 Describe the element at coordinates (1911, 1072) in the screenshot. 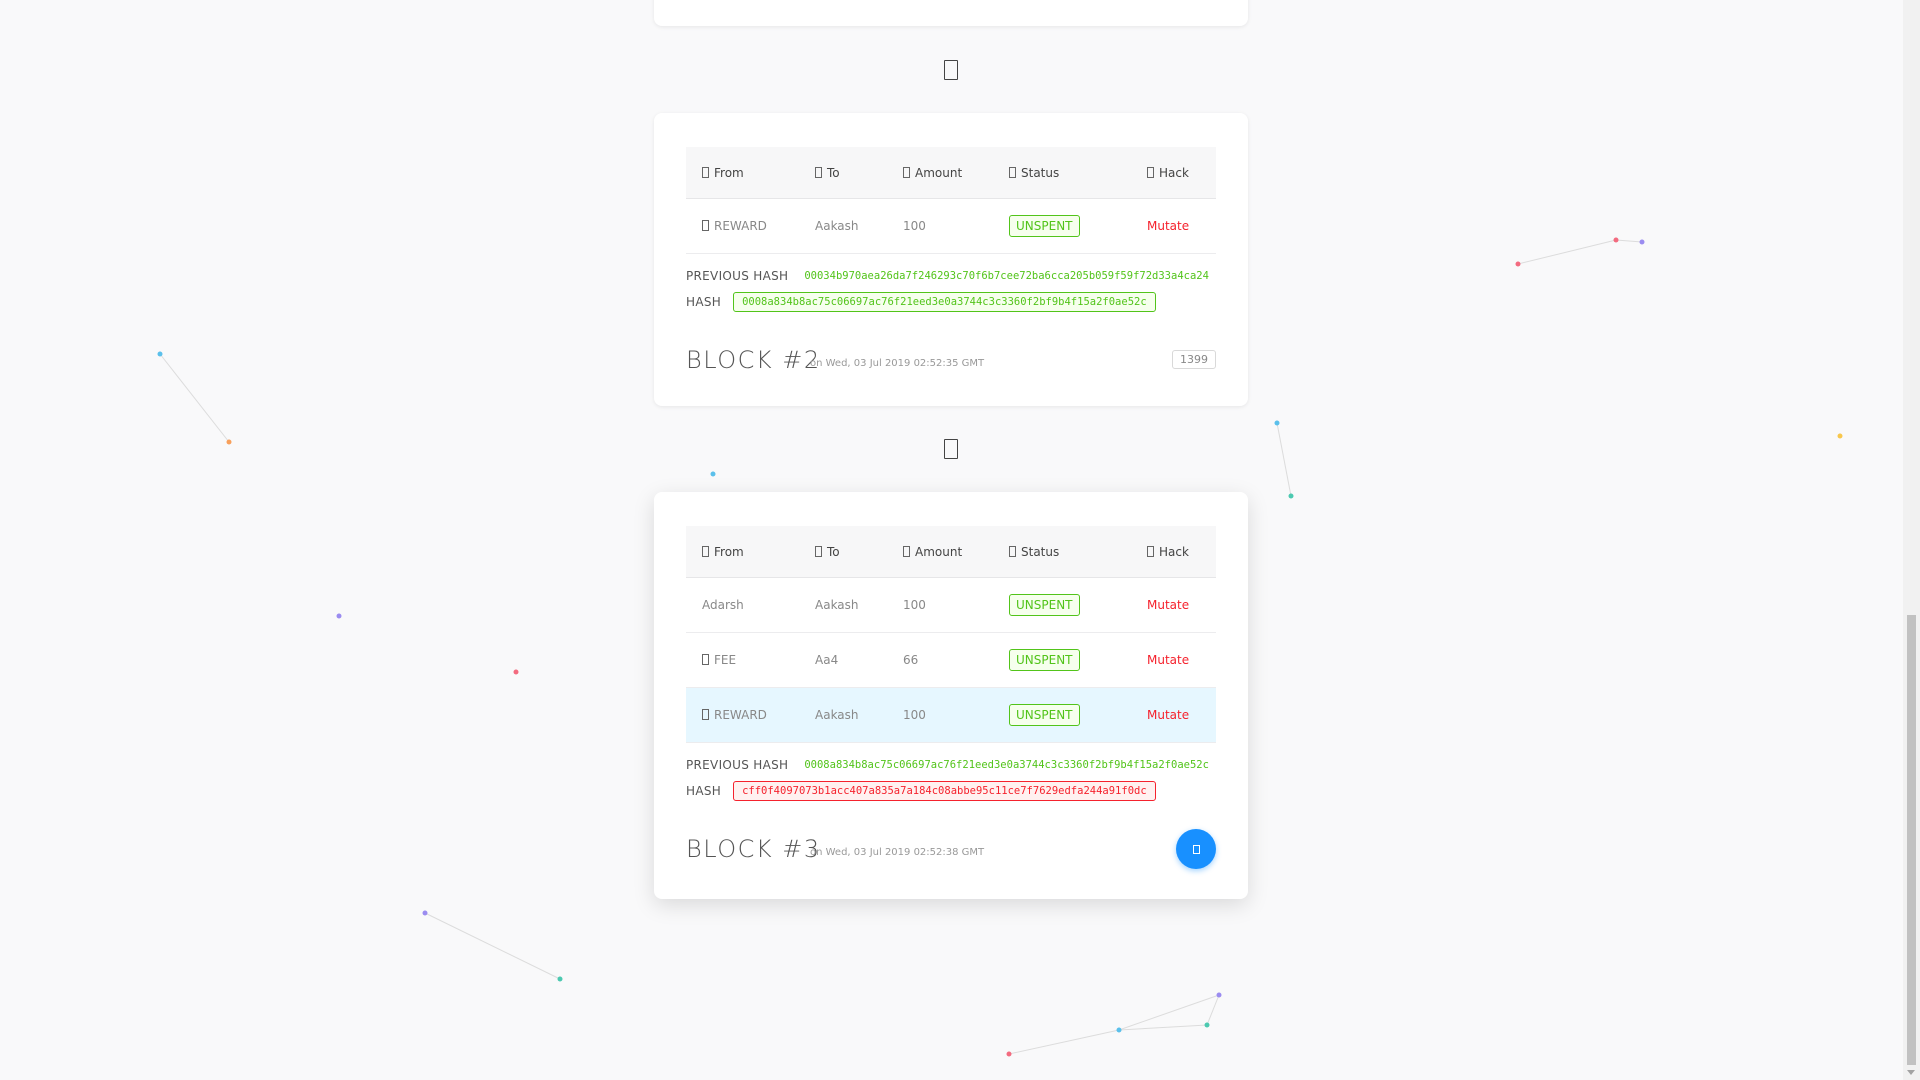

I see `scroll-down-arrow-icon` at that location.